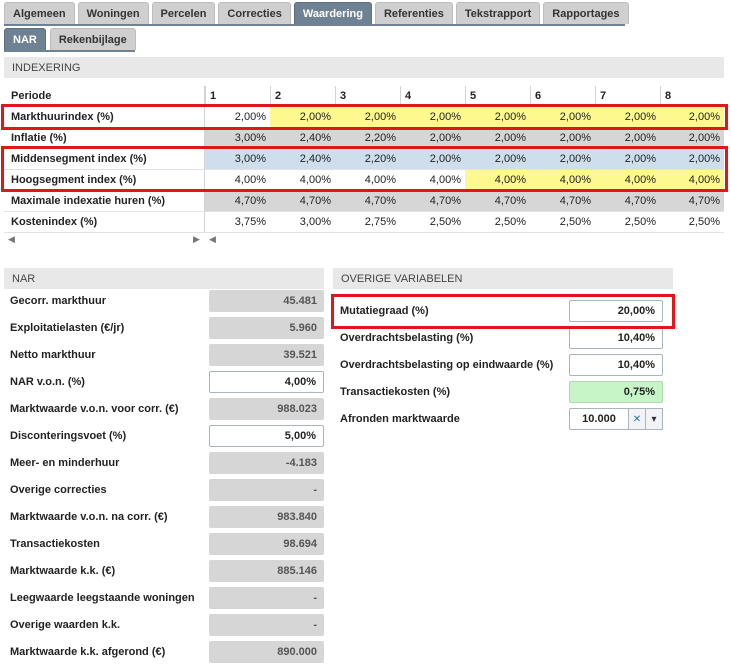 The image size is (731, 668). I want to click on period-3: 3, so click(367, 96).